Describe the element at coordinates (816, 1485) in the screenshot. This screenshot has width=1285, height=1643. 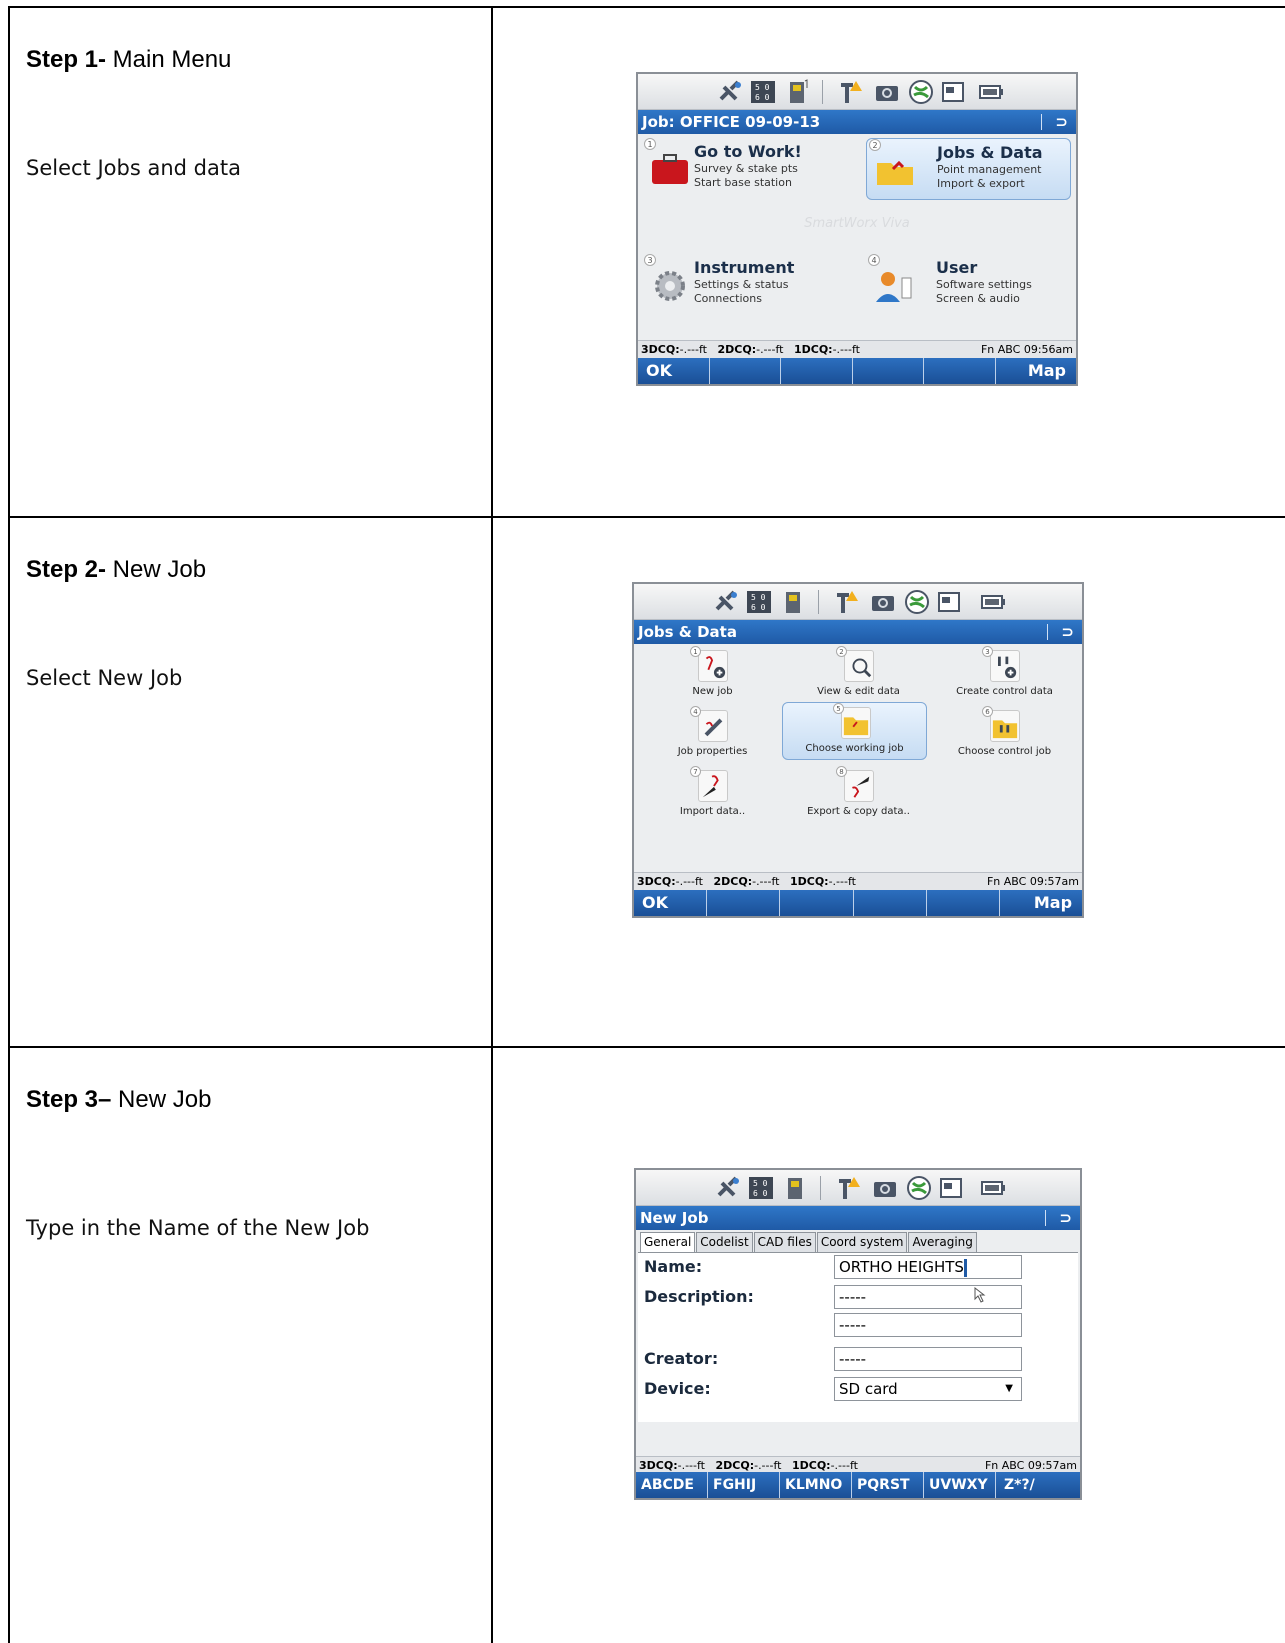
I see `softkey-klmno: KLMNO` at that location.